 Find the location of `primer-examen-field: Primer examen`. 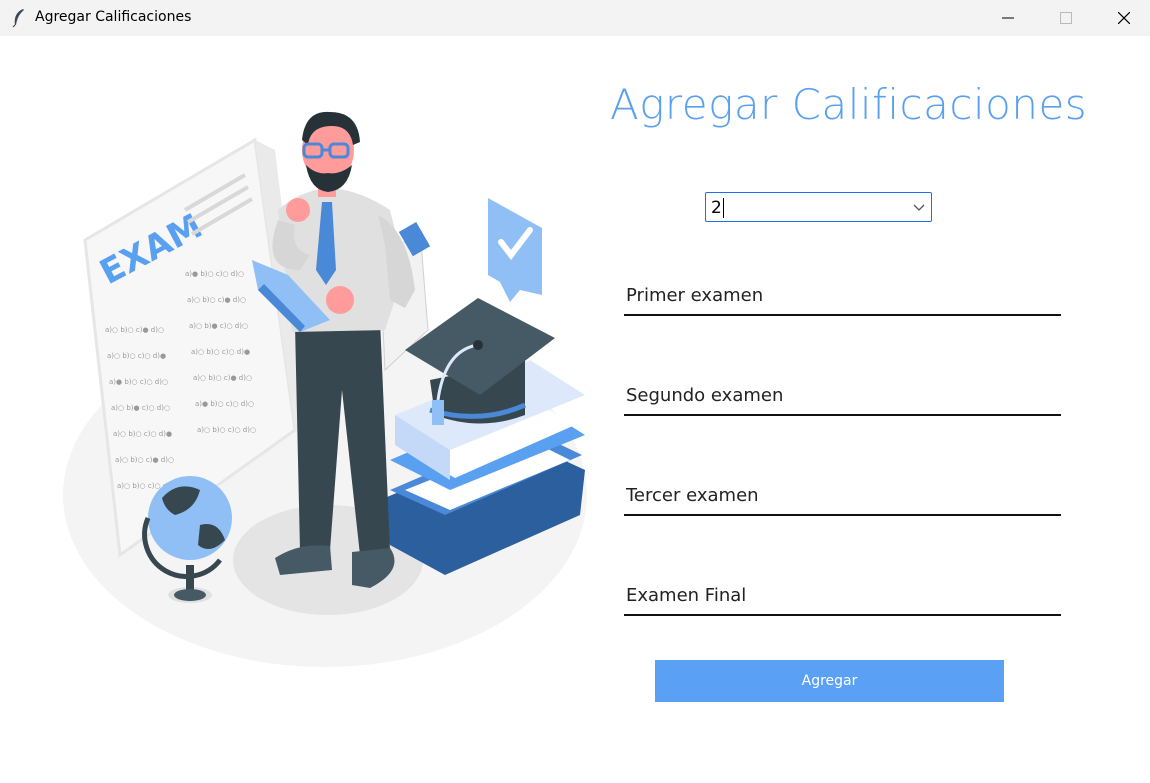

primer-examen-field: Primer examen is located at coordinates (842, 297).